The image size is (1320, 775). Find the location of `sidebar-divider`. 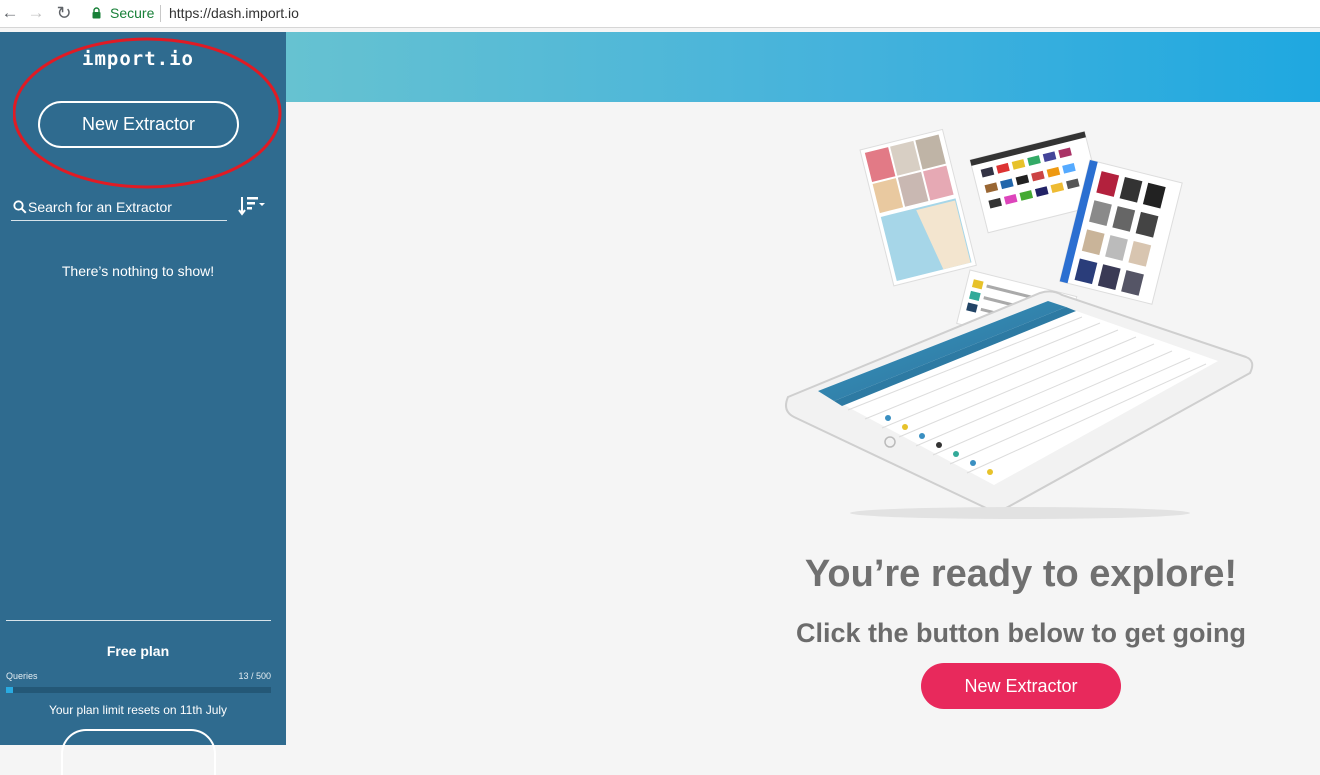

sidebar-divider is located at coordinates (138, 620).